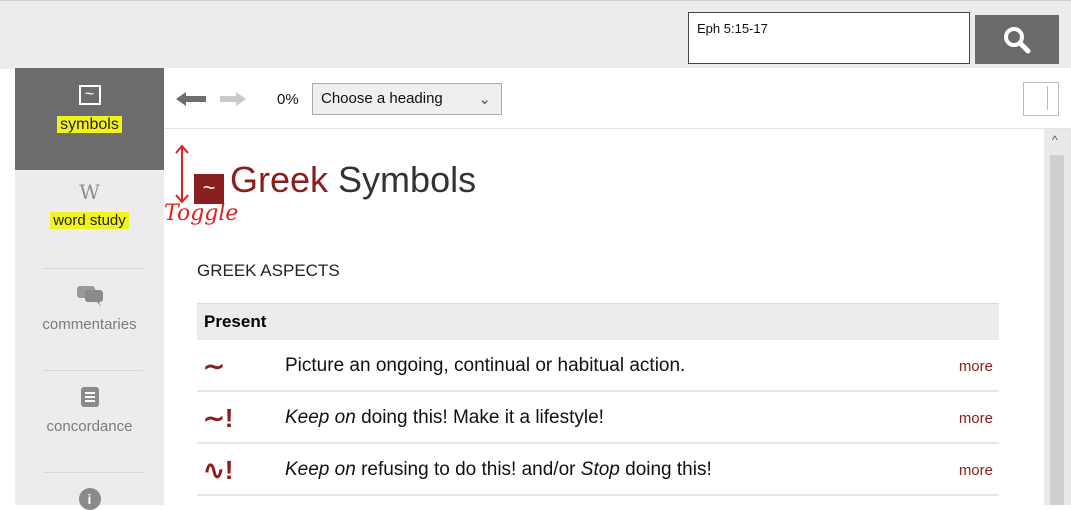  Describe the element at coordinates (89, 124) in the screenshot. I see `sidebar-item-label: symbols` at that location.